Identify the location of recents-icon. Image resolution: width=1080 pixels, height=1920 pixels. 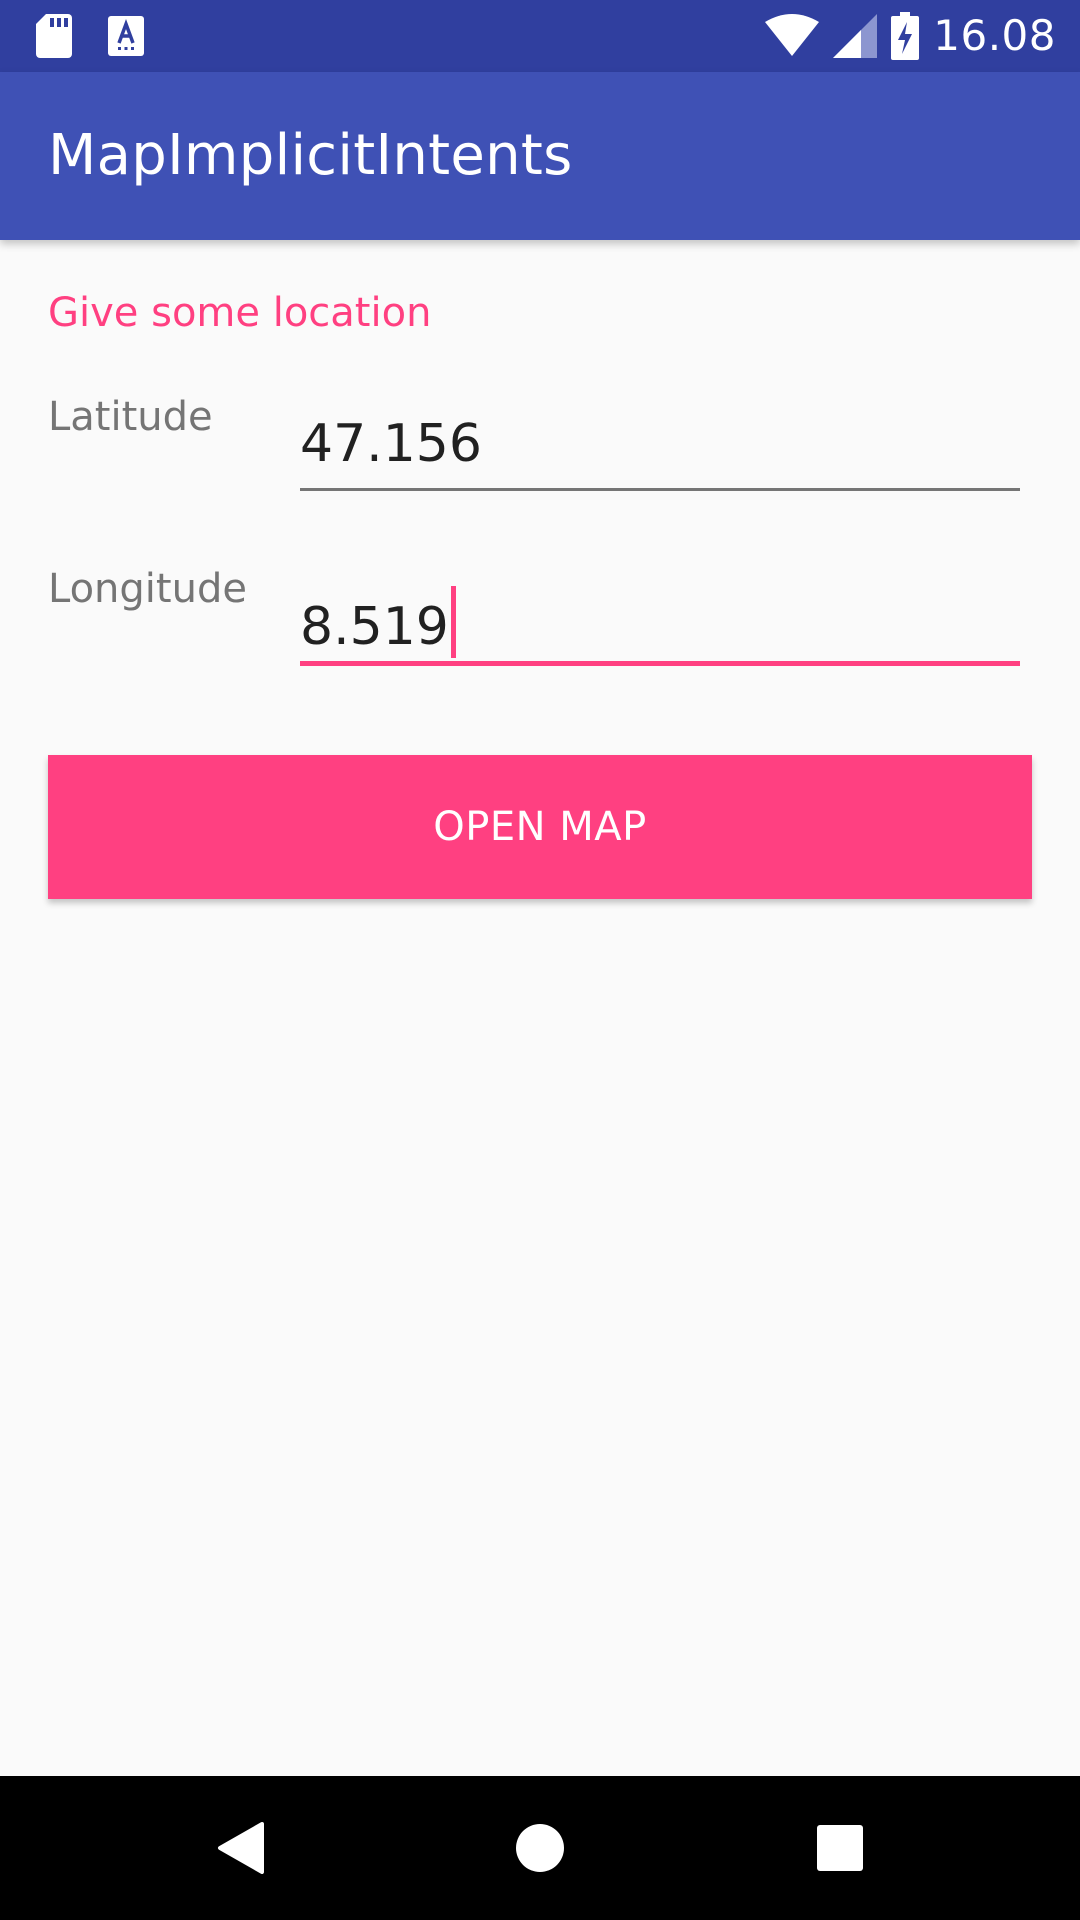
(840, 1848).